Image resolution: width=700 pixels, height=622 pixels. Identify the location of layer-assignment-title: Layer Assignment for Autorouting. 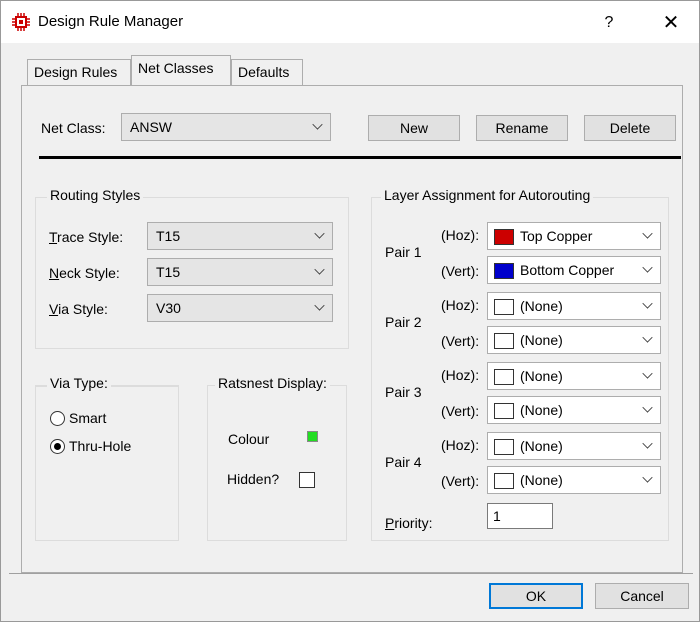
(487, 195).